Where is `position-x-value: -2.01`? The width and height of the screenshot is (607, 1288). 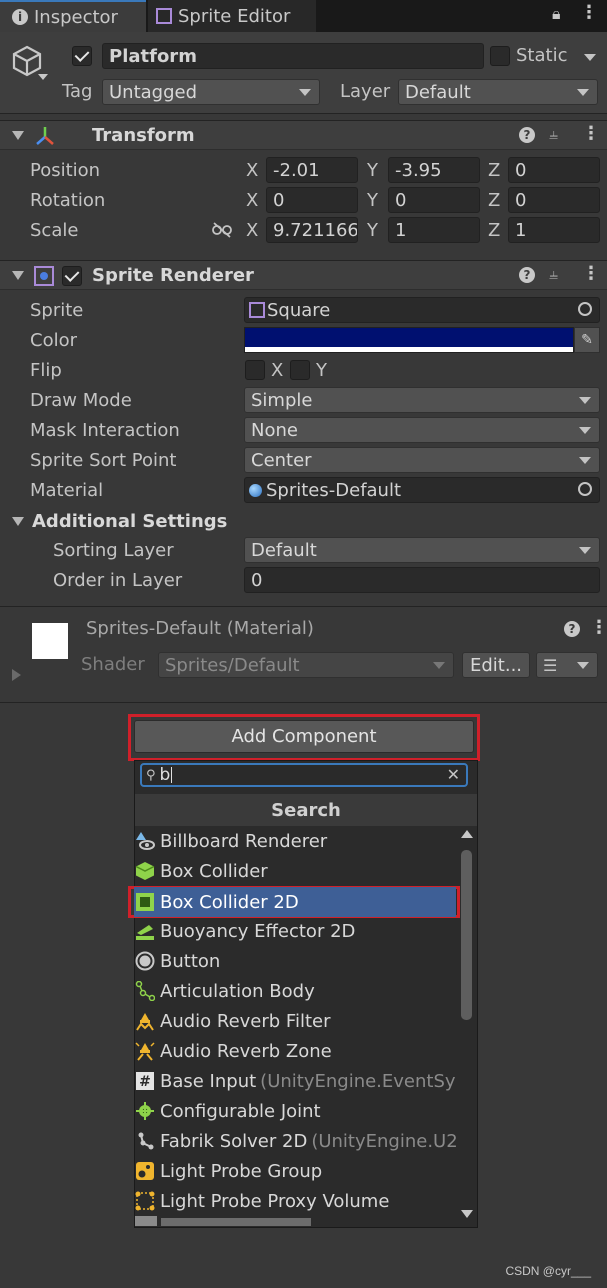 position-x-value: -2.01 is located at coordinates (296, 170).